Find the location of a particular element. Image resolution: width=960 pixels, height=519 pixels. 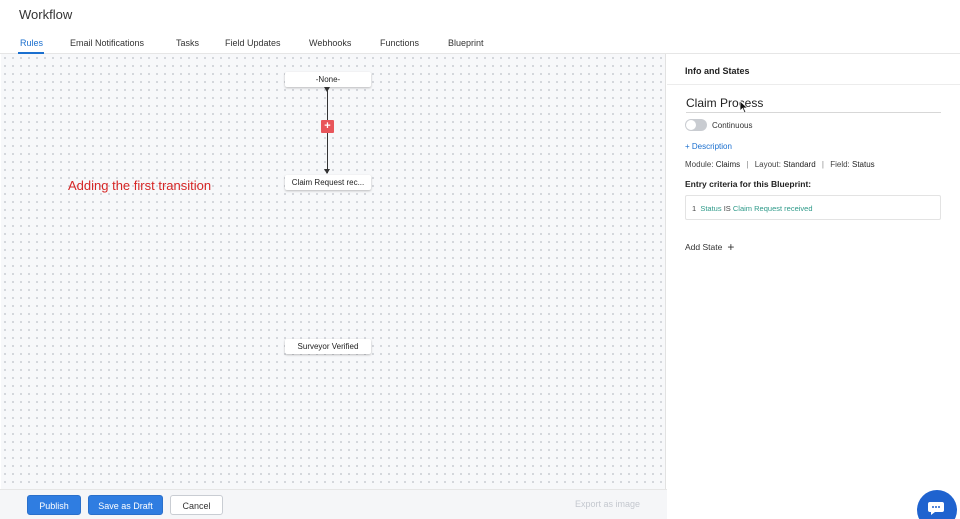

layout-label: Layout: is located at coordinates (767, 164).